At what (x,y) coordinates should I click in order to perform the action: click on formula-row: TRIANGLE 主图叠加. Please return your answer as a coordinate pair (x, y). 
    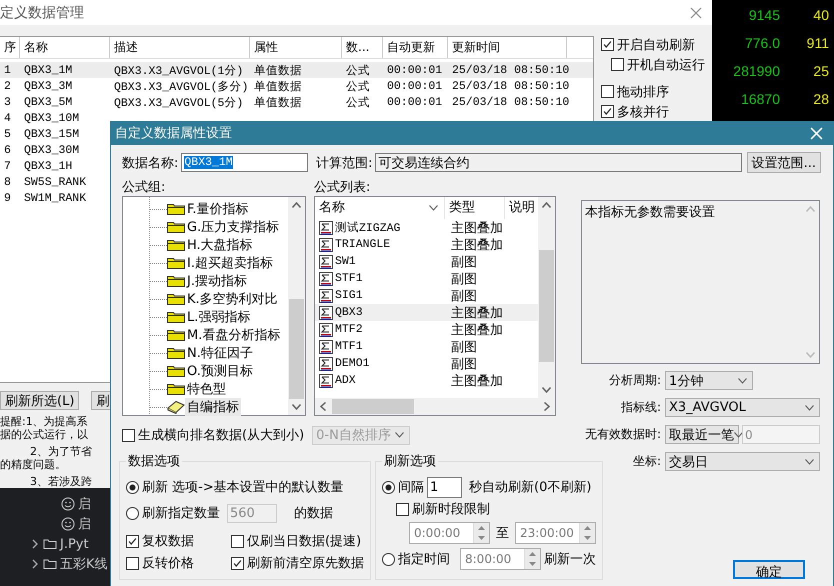
    Looking at the image, I should click on (426, 244).